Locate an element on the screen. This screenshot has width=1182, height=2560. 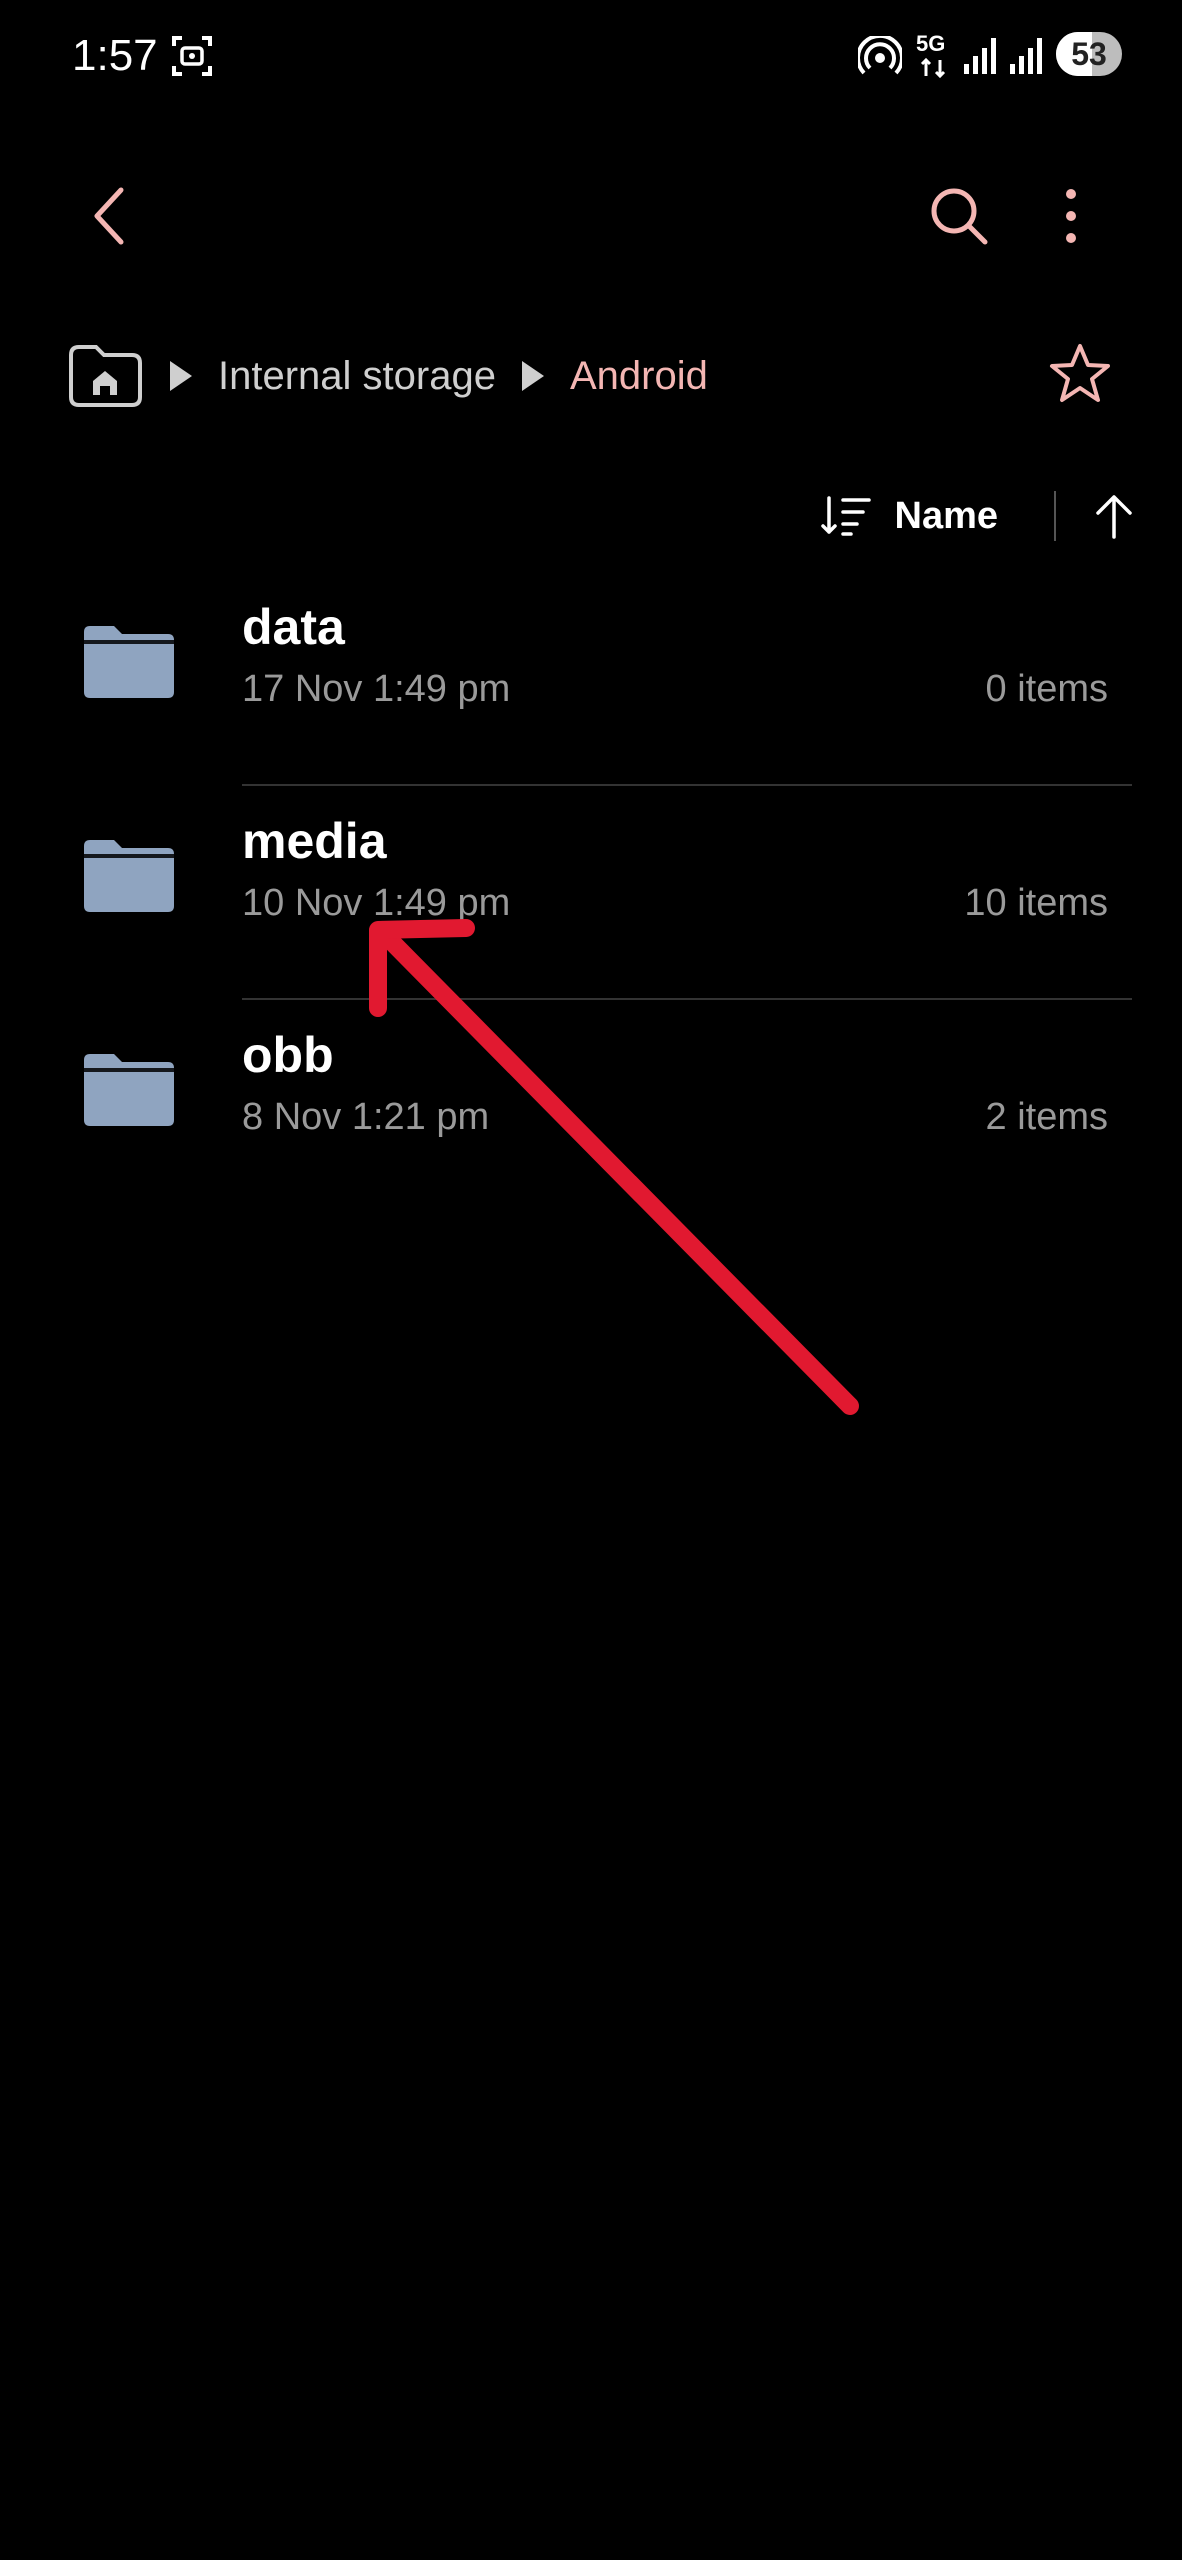
file-name: obb is located at coordinates (288, 1055).